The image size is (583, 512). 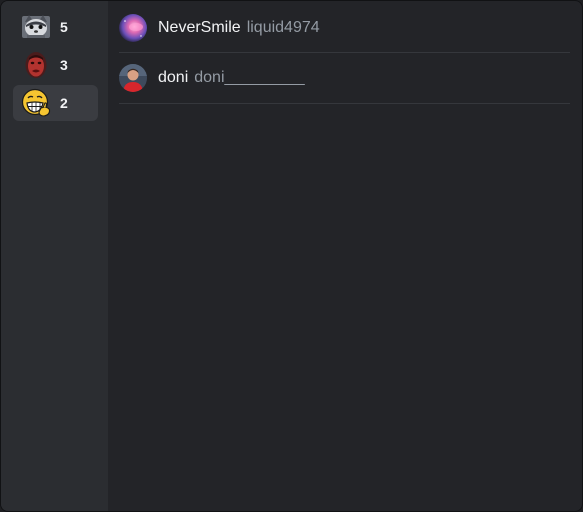 I want to click on person-avatar, so click(x=133, y=78).